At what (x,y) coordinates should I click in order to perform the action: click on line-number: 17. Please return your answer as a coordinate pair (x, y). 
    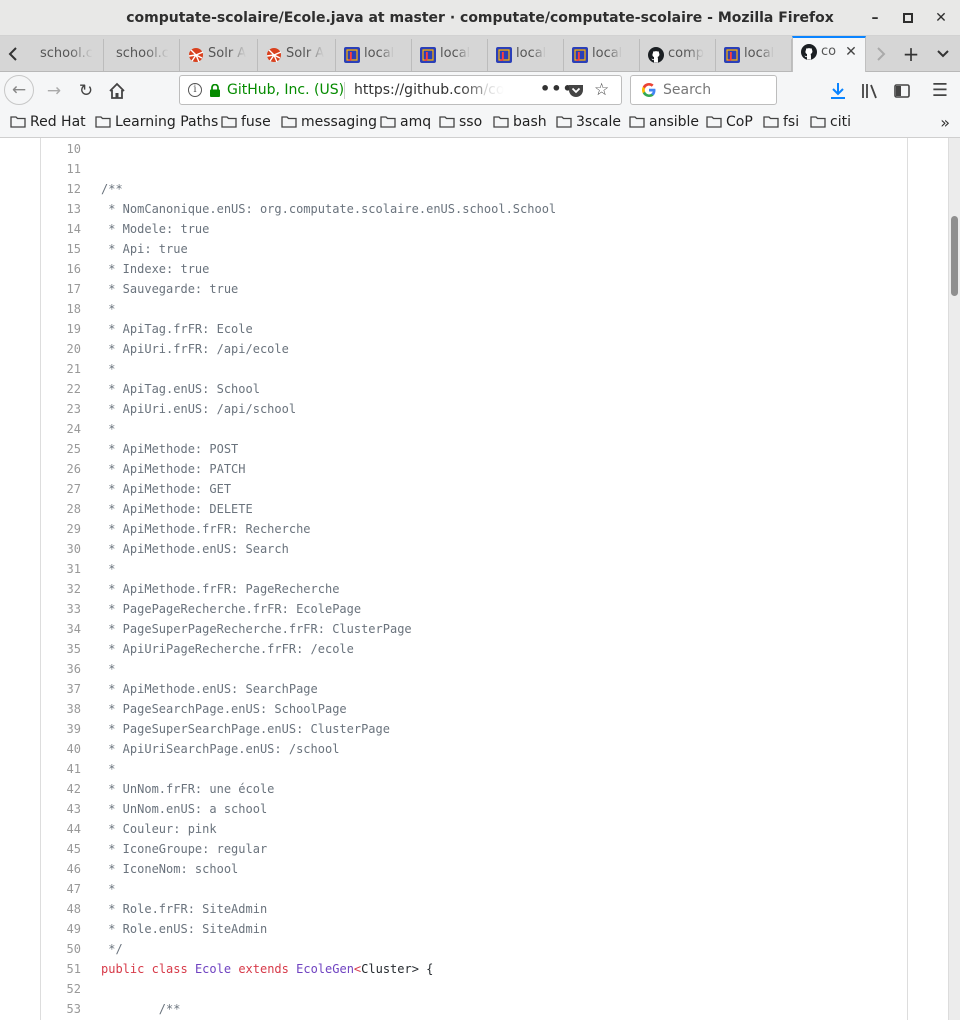
    Looking at the image, I should click on (61, 289).